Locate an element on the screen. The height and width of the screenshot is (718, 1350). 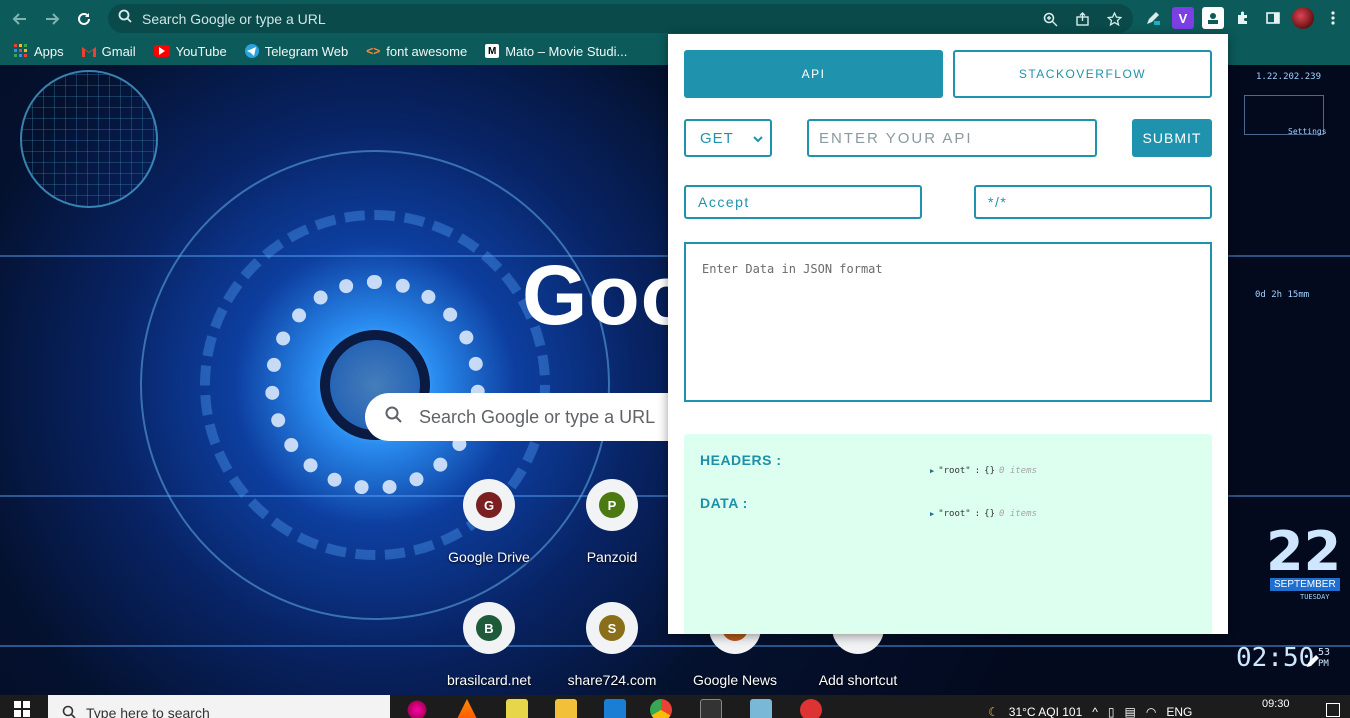
browser-toolbar: Search Google or type a URL V is located at coordinates (675, 18).